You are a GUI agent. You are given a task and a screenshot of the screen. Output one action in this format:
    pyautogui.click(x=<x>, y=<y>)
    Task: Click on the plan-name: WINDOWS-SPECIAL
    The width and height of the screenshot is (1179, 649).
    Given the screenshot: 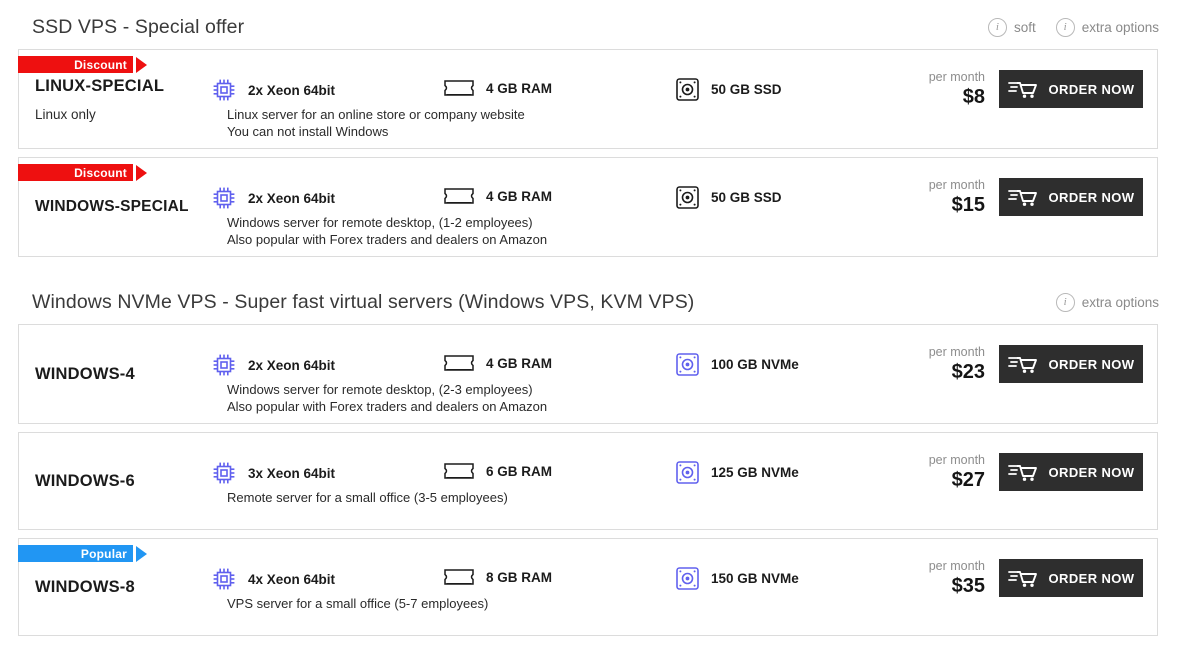 What is the action you would take?
    pyautogui.click(x=112, y=206)
    